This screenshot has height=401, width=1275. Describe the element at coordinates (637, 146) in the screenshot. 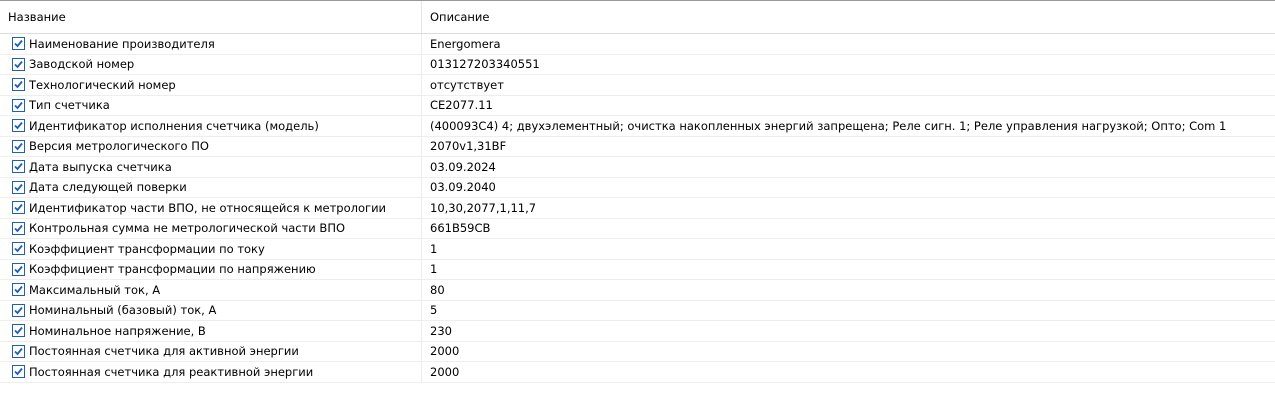

I see `table-row: Версия метрологического ПО 2070v1,31BF` at that location.